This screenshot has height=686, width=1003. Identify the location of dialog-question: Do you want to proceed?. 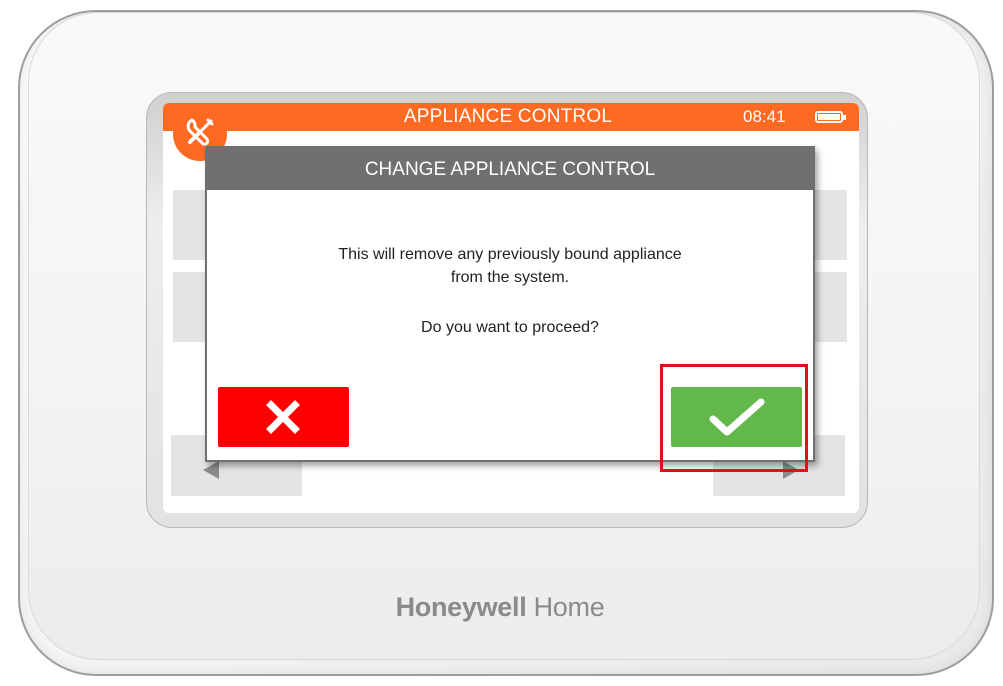
(510, 327).